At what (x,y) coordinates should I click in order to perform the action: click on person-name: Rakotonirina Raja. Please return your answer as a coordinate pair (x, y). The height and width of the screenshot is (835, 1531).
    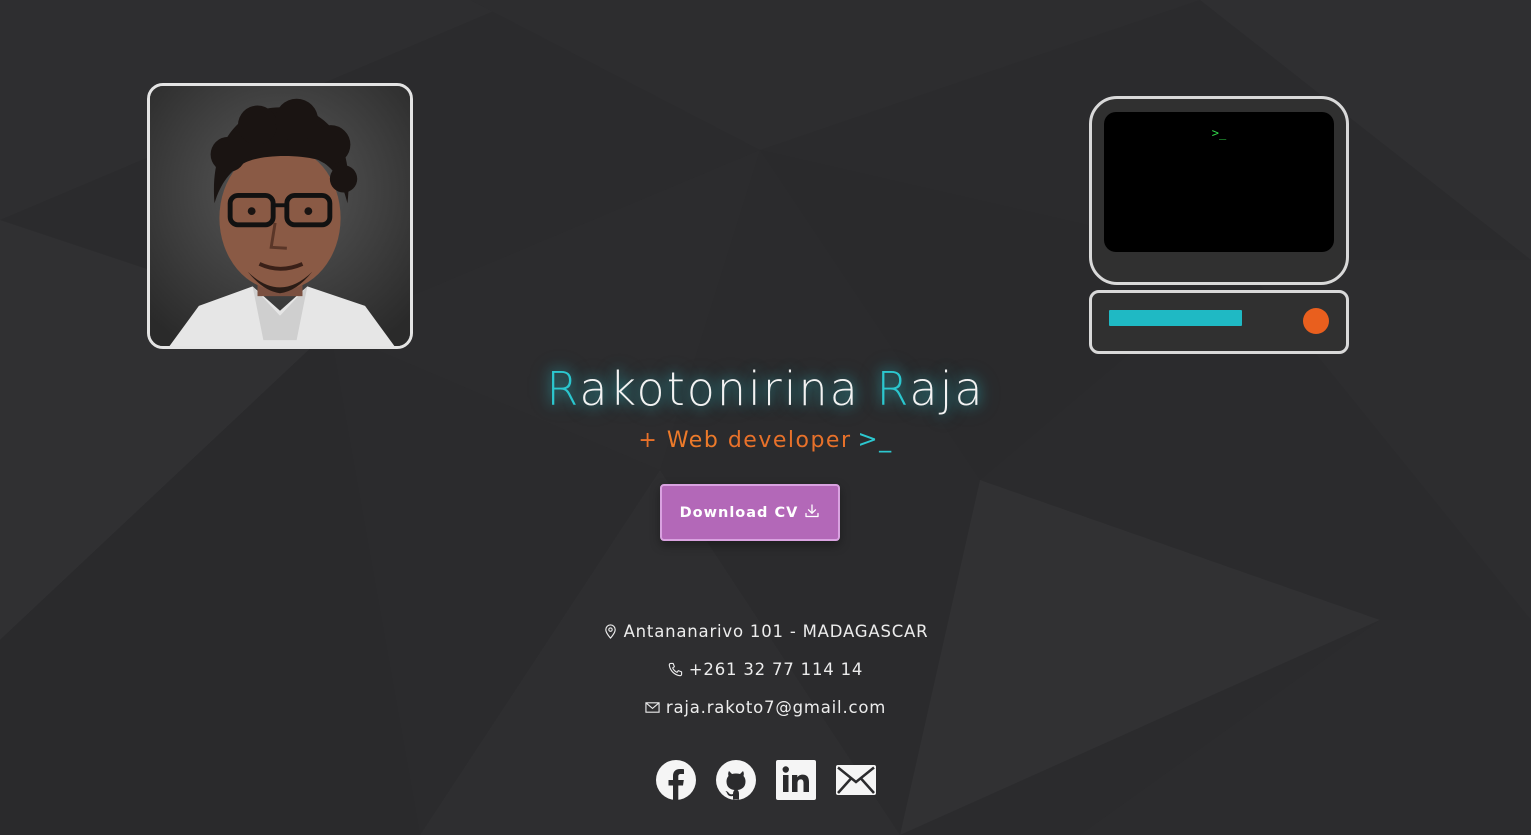
    Looking at the image, I should click on (765, 389).